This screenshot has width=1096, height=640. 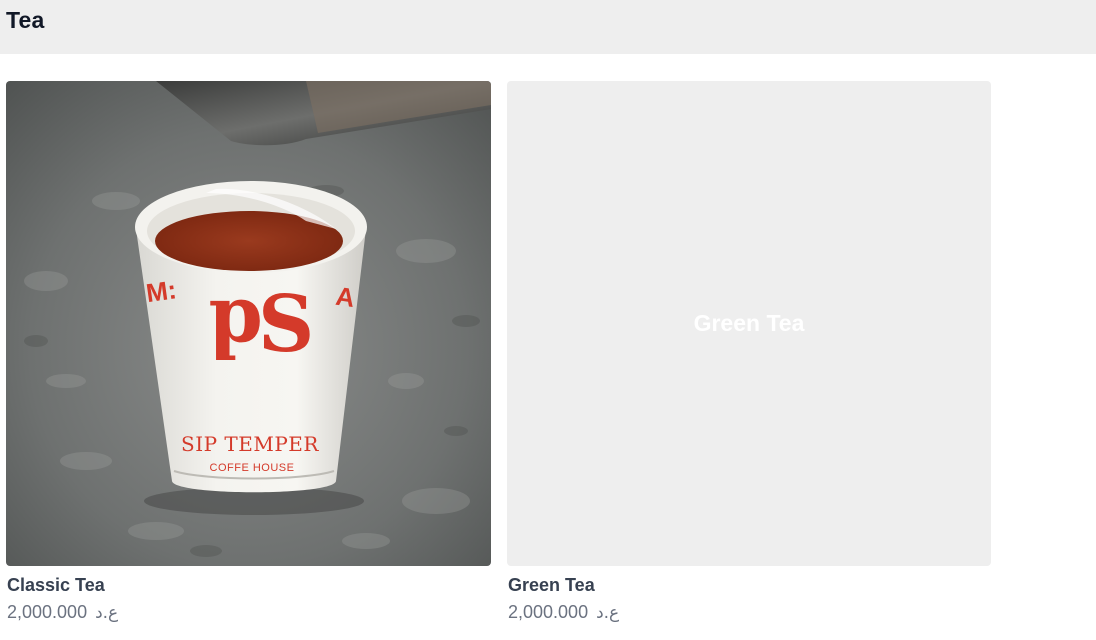 I want to click on cup-brand-text: SIP TEMPER, so click(x=250, y=444).